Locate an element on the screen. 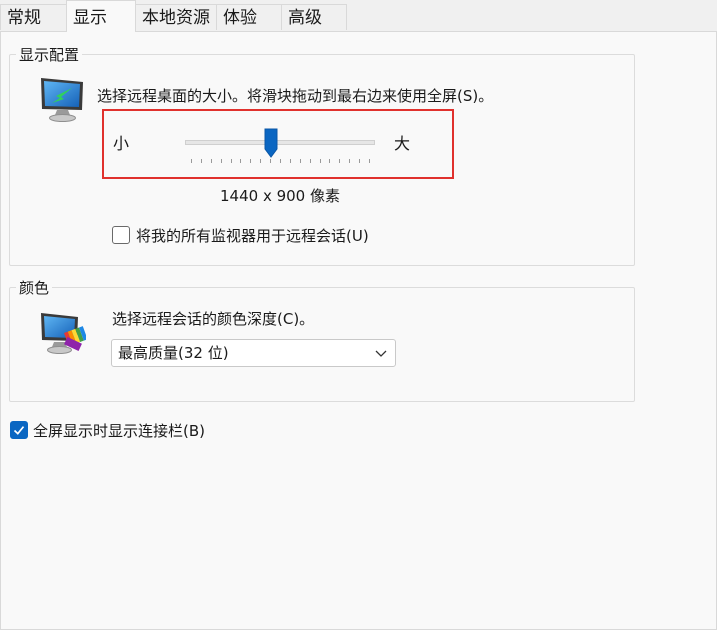  slider-min-label: 小 is located at coordinates (121, 143).